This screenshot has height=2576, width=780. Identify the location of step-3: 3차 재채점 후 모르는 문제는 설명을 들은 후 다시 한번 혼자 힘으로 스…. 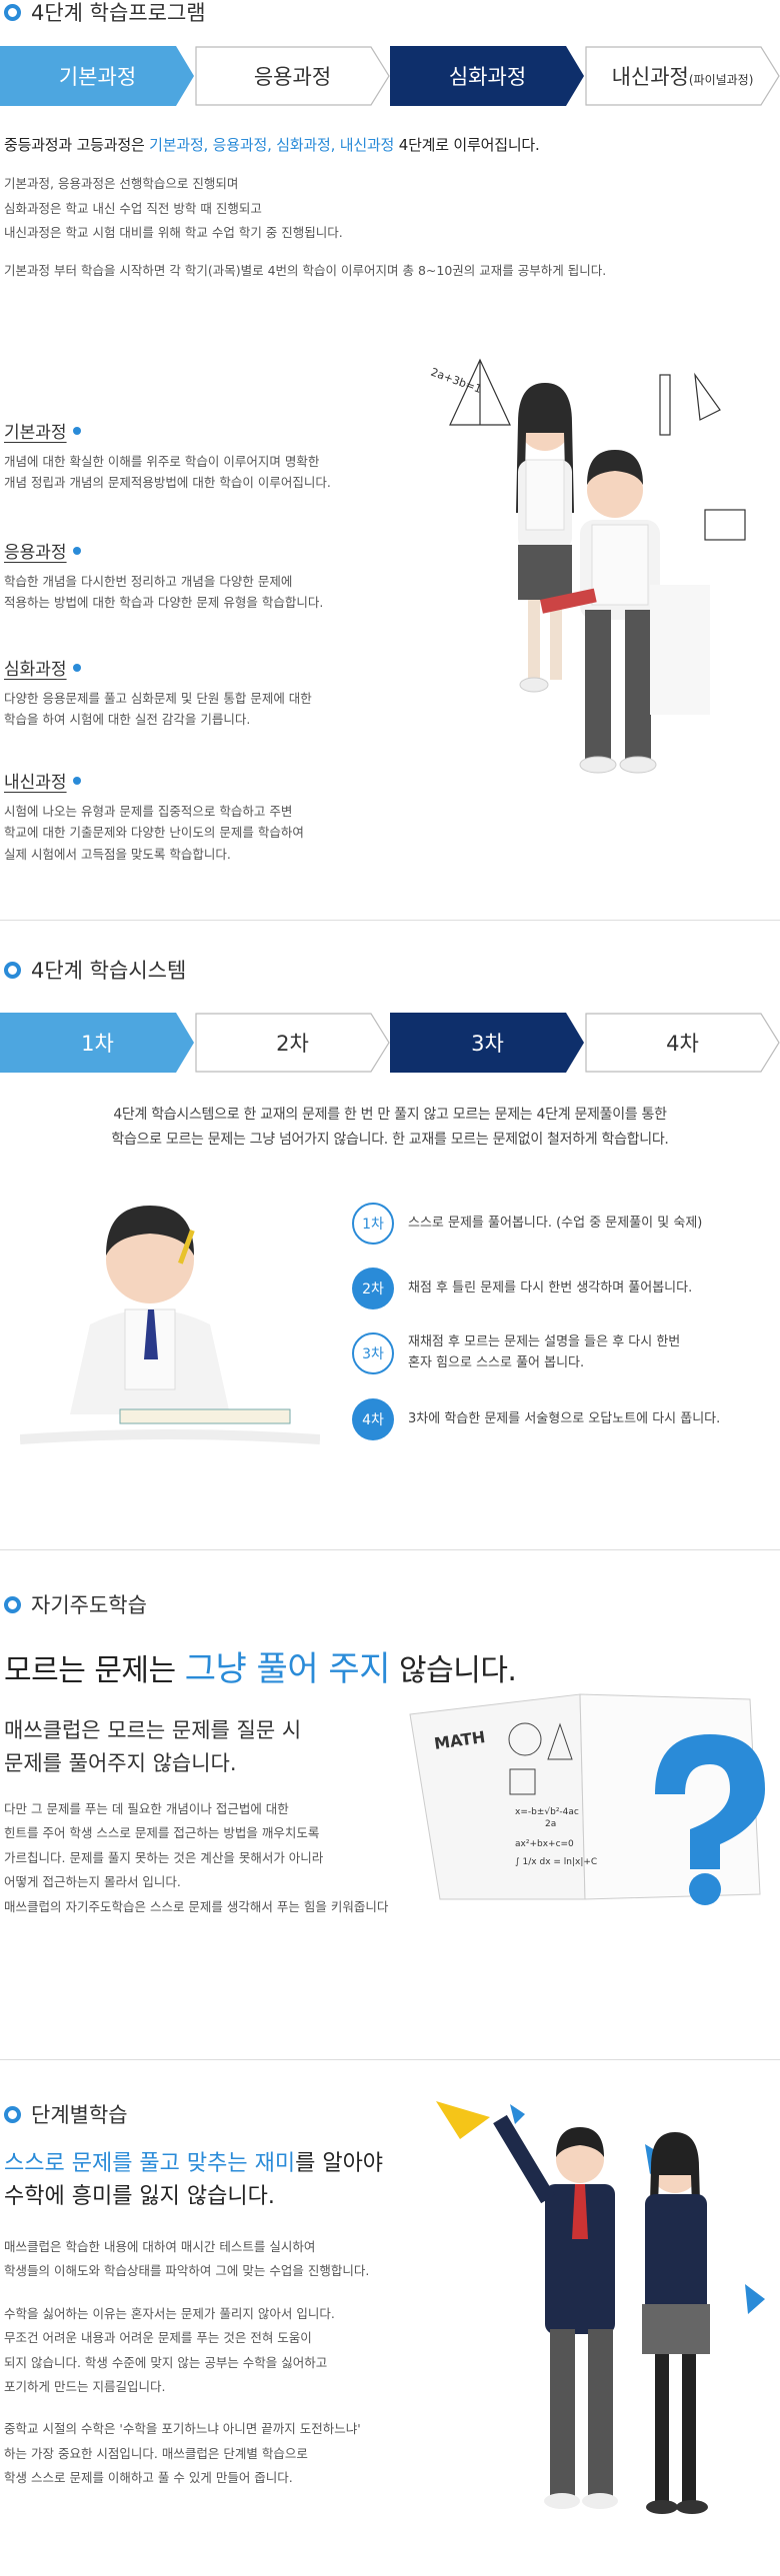
(516, 1353).